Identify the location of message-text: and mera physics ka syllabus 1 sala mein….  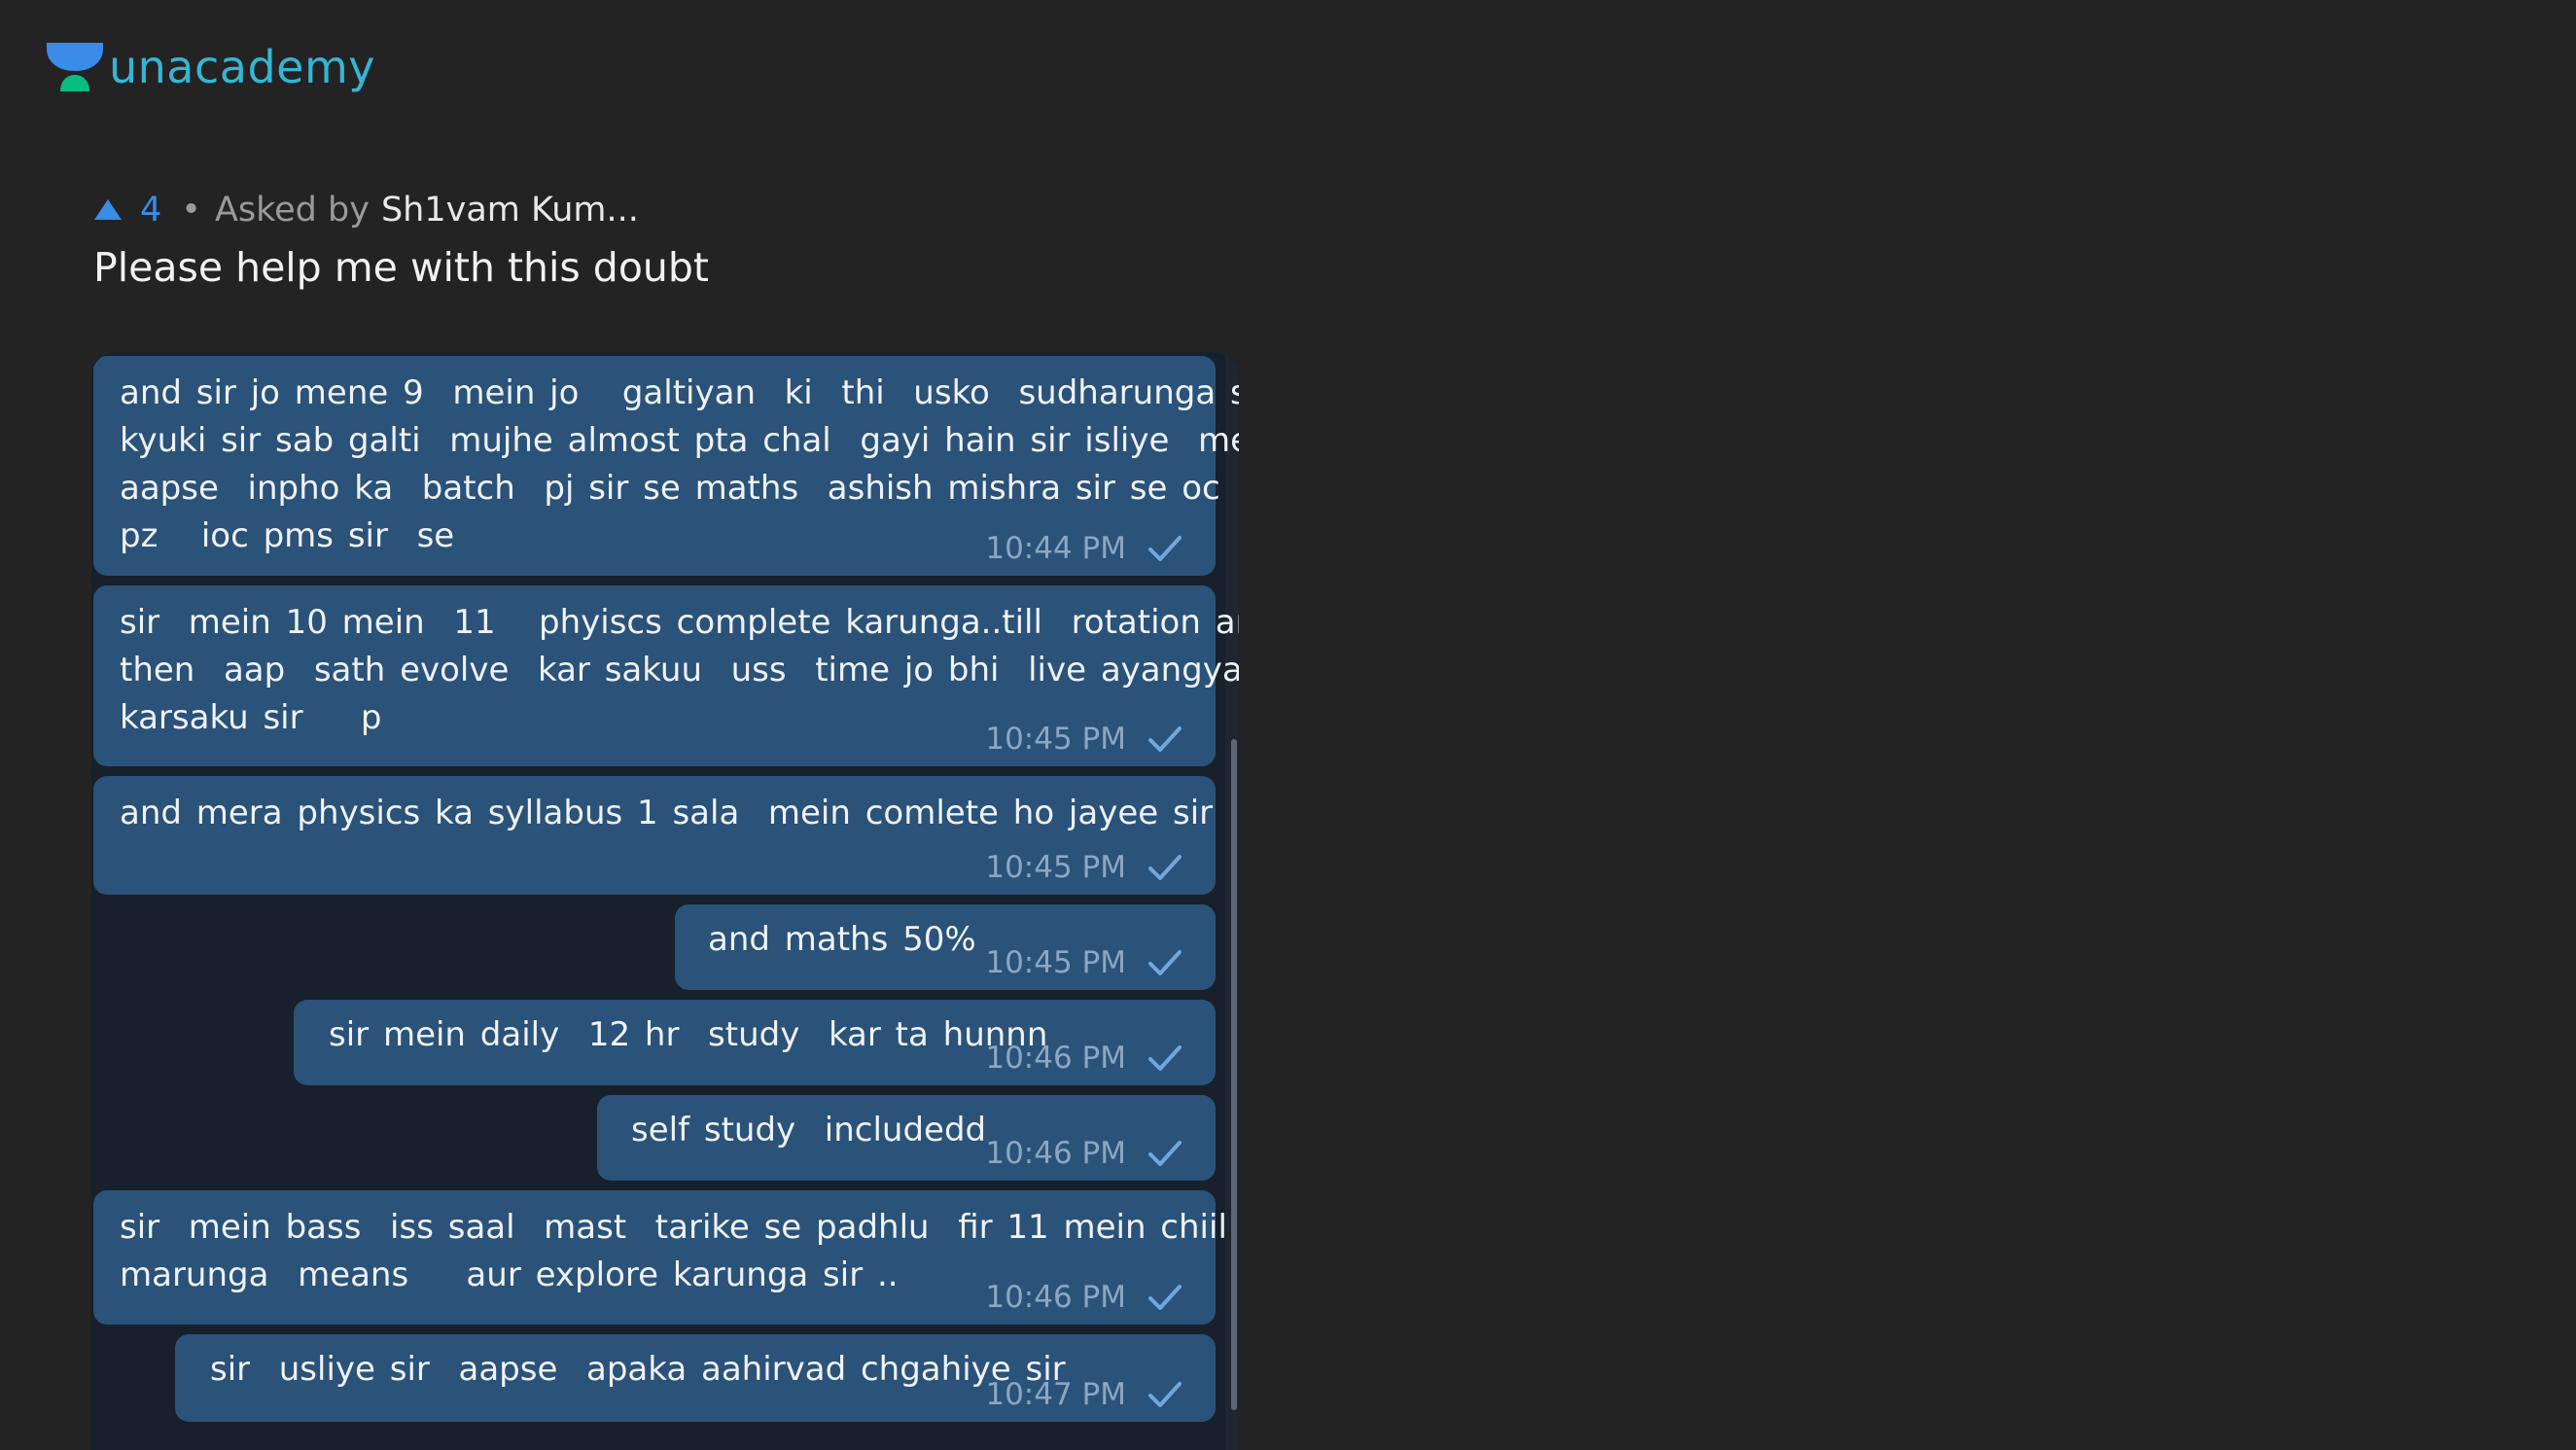
(667, 813).